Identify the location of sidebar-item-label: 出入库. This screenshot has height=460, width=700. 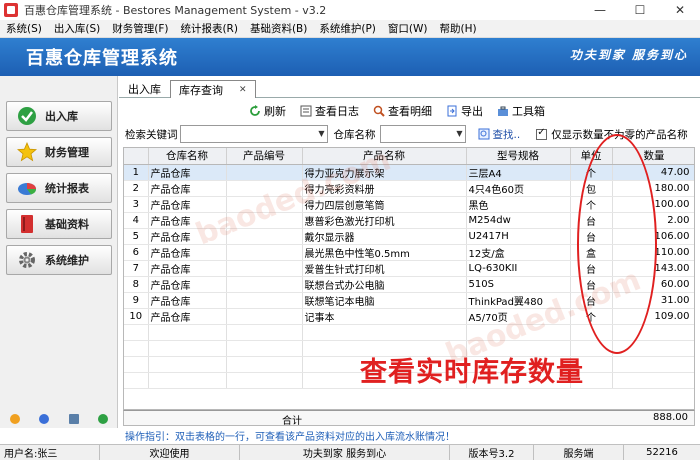
(61, 116).